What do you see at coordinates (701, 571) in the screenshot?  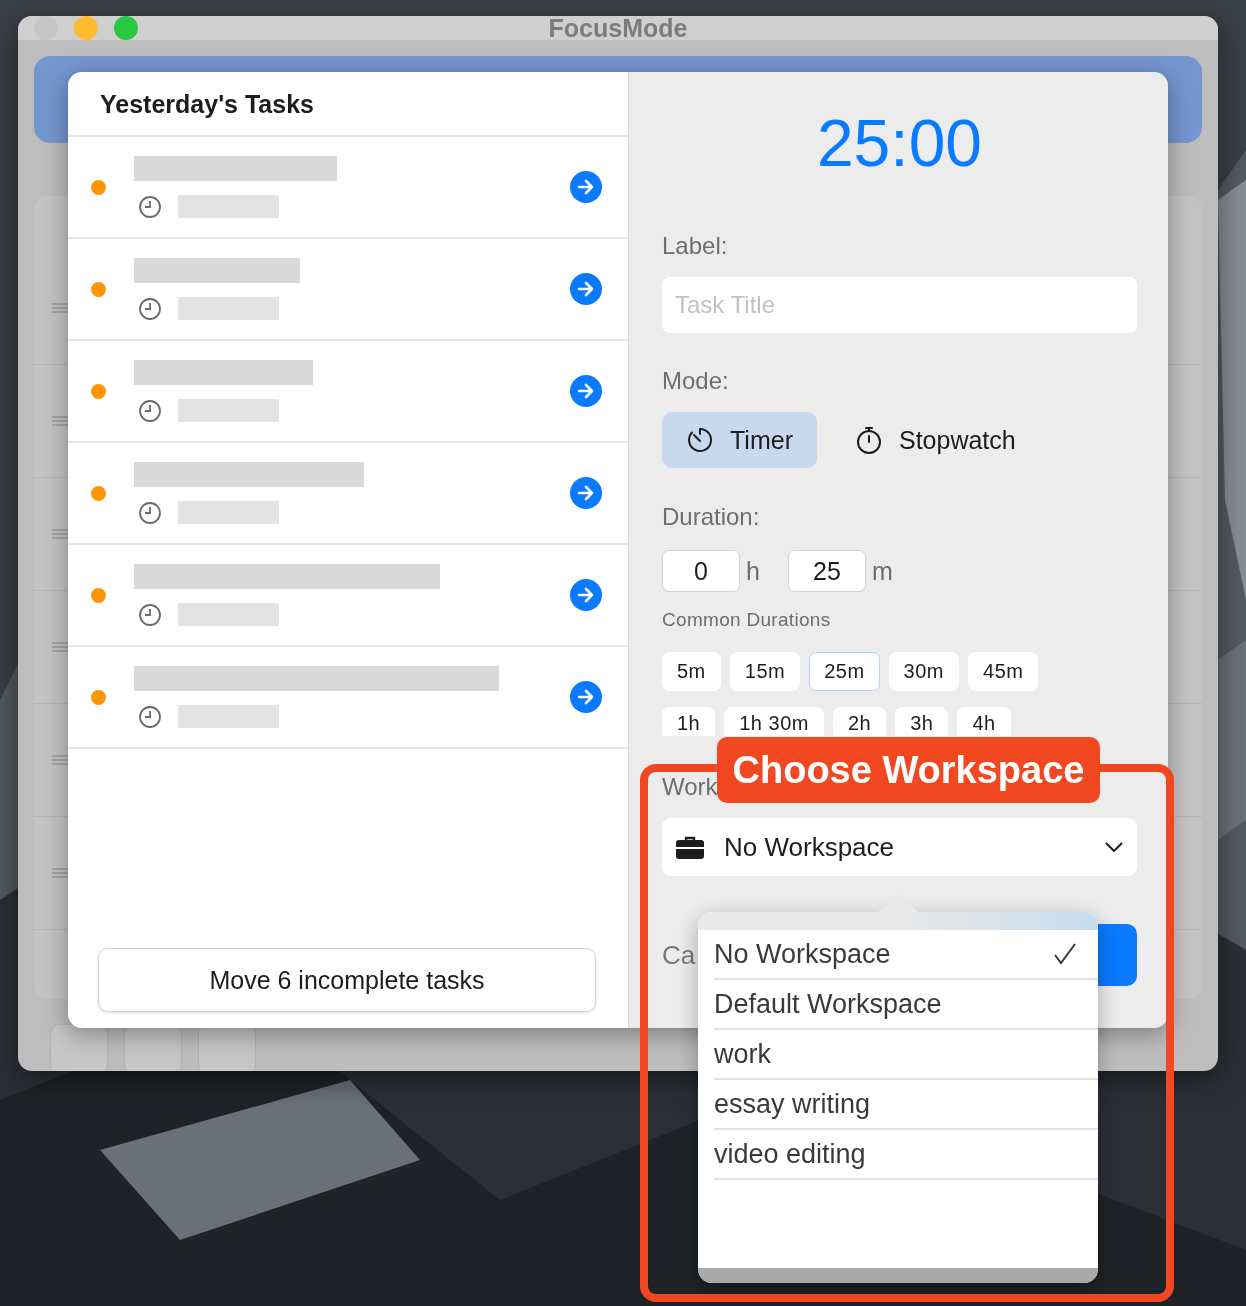 I see `hours-field: 0` at bounding box center [701, 571].